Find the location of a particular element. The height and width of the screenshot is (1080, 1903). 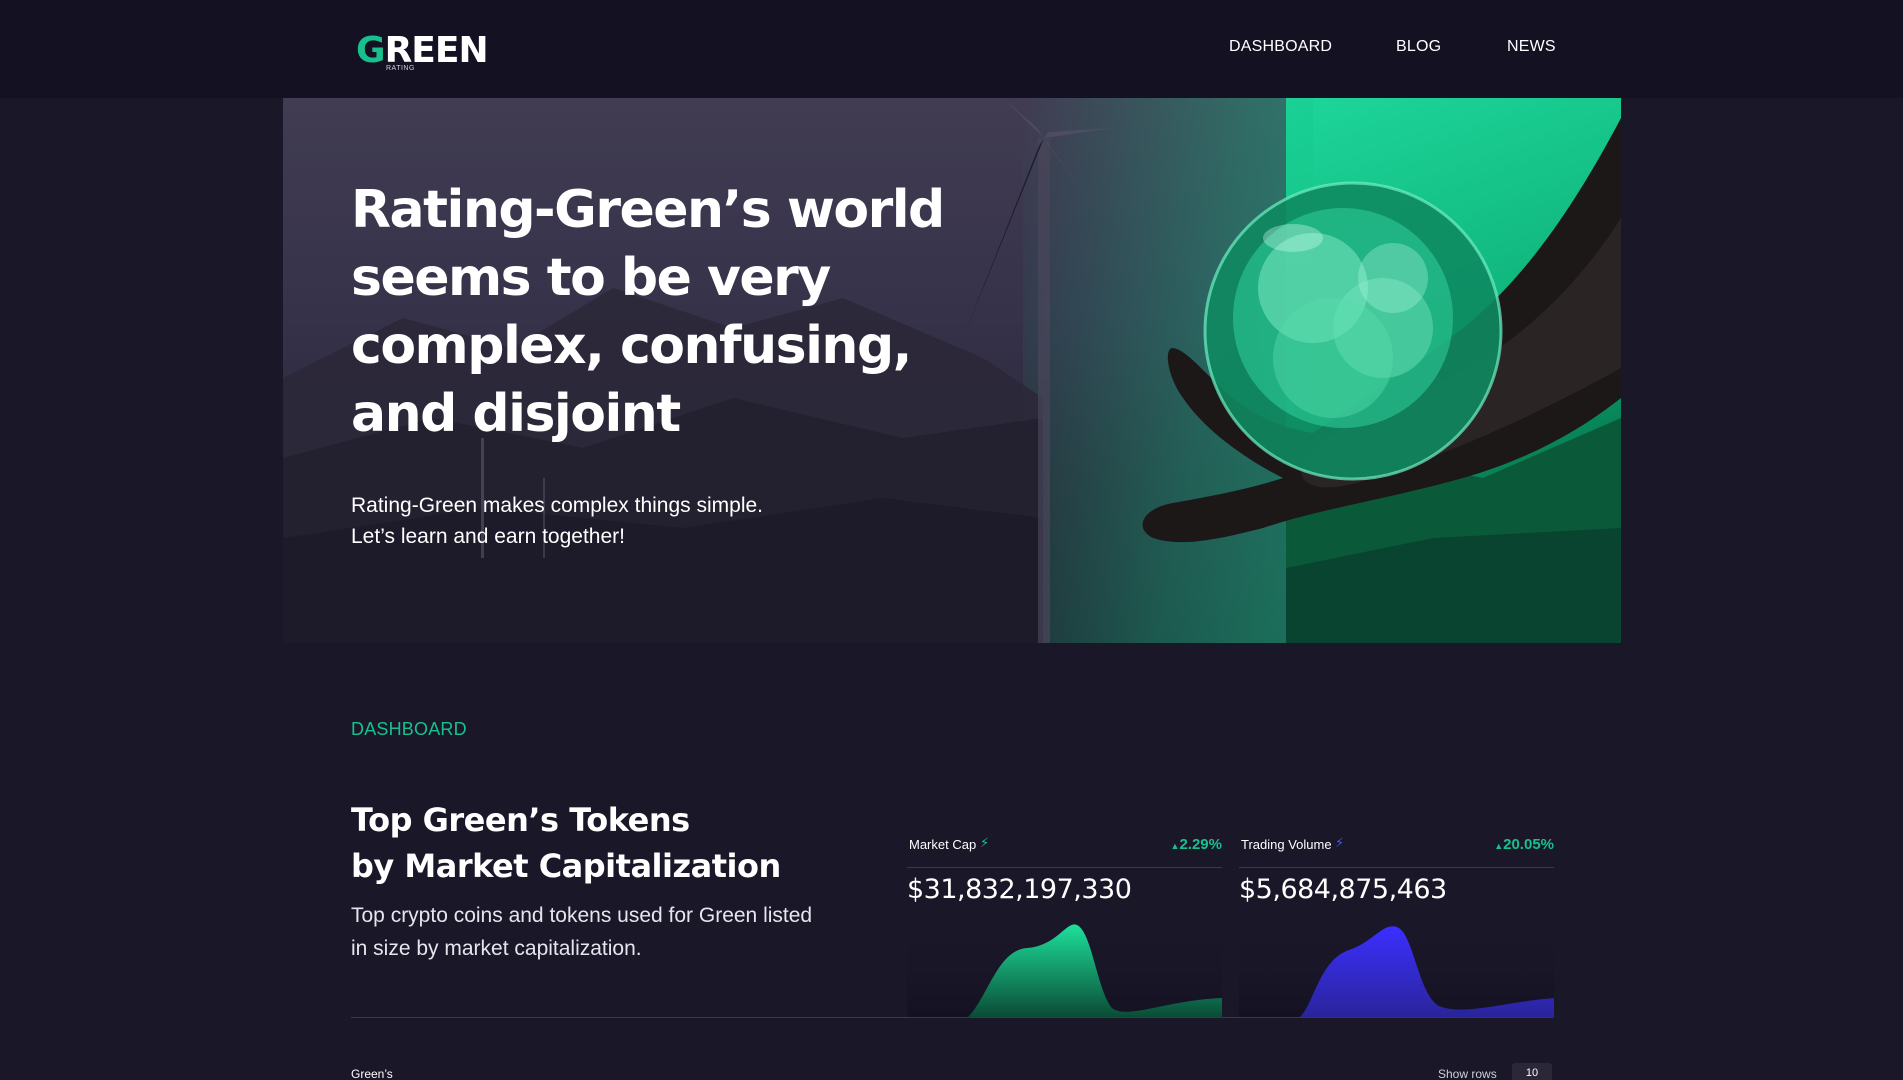

market-cap-sparkline is located at coordinates (1064, 969).